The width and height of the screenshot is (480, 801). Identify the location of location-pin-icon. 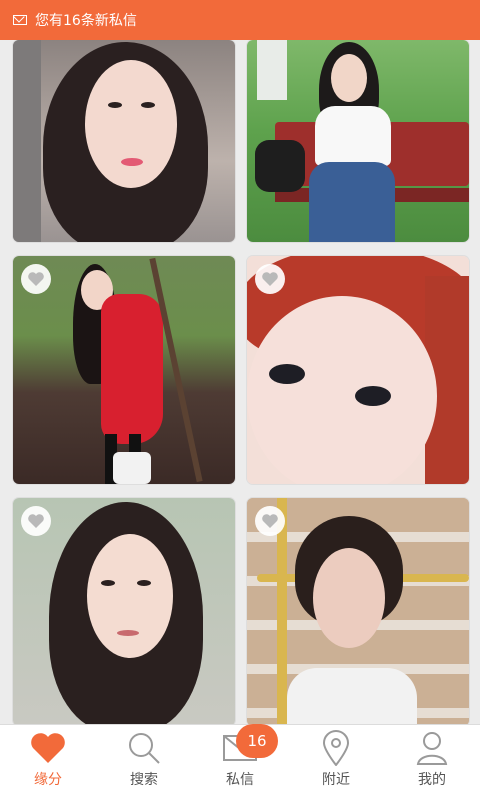
(336, 748).